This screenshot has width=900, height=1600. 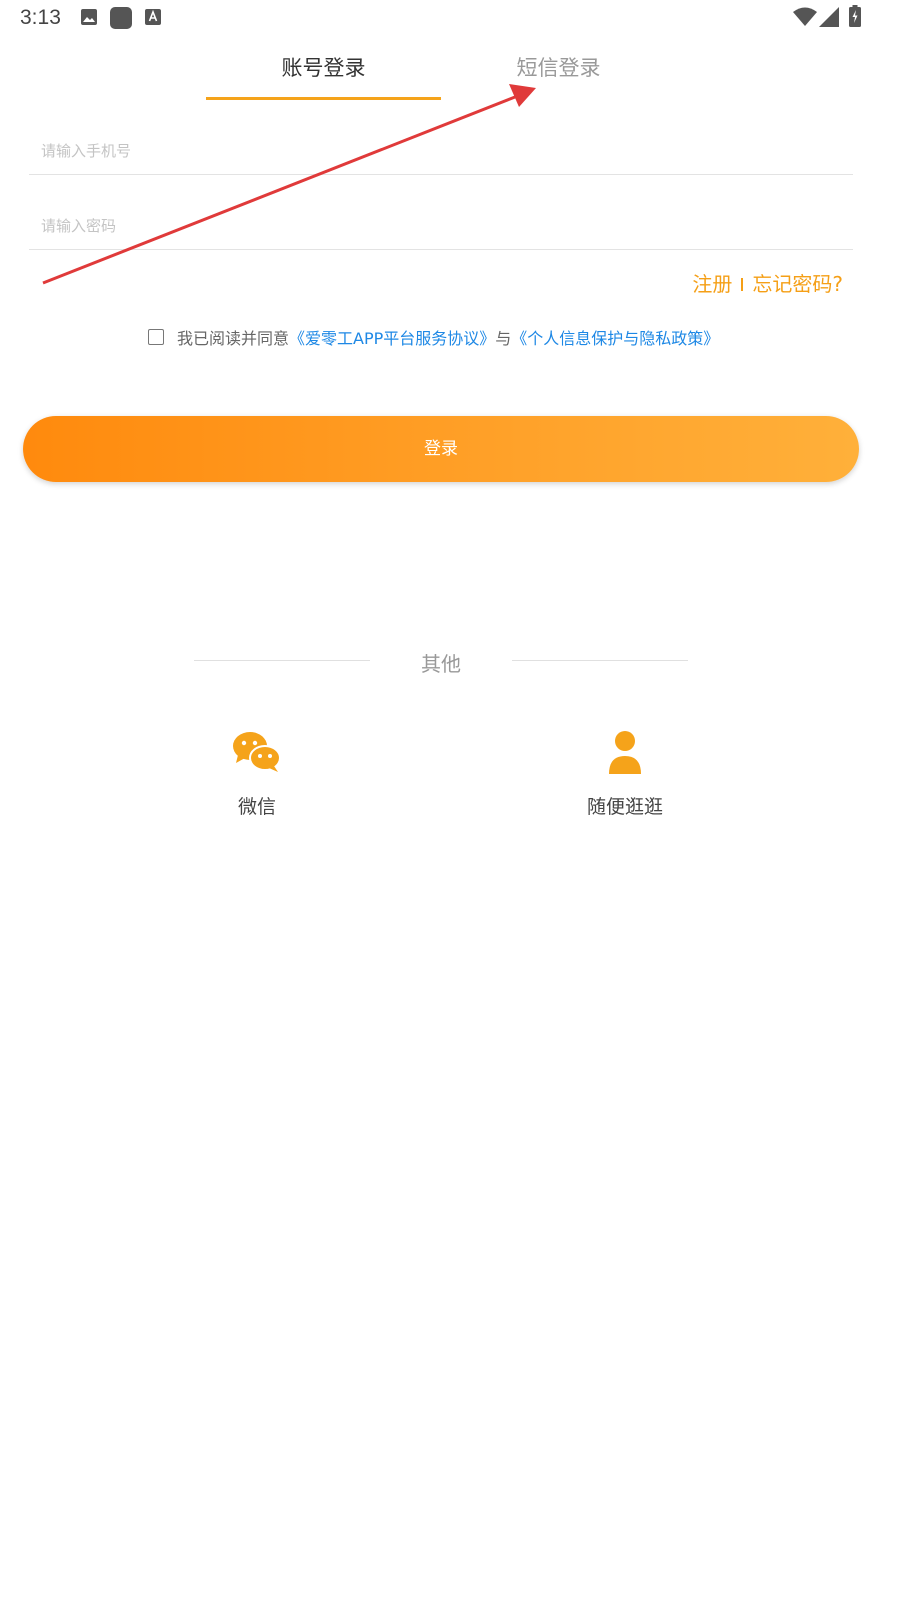 I want to click on status-bar: 3:13, so click(x=450, y=18).